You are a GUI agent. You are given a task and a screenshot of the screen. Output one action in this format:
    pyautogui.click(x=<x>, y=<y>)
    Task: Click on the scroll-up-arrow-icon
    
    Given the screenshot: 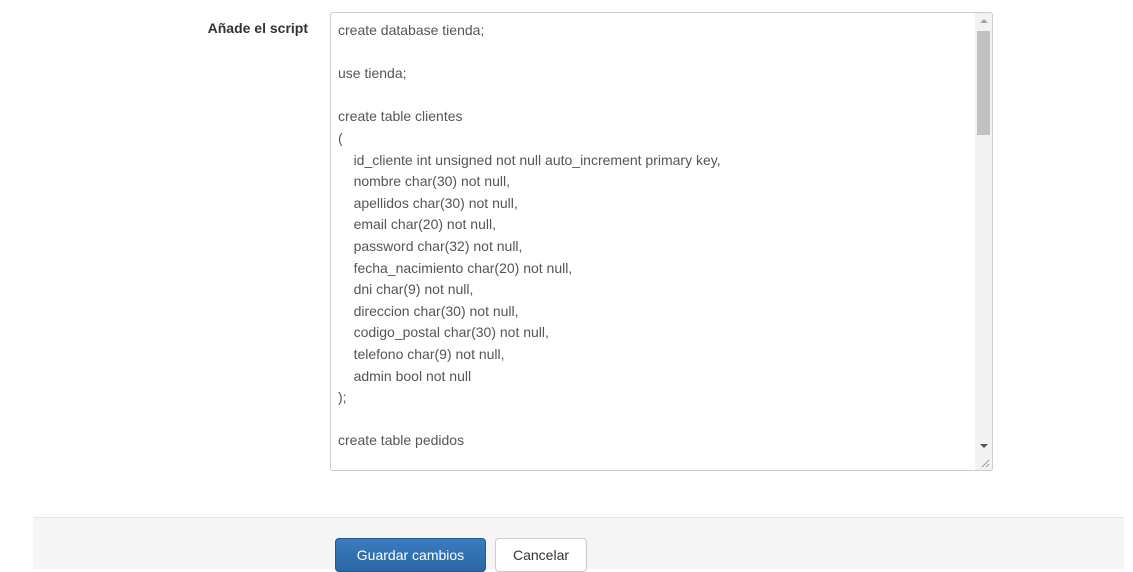 What is the action you would take?
    pyautogui.click(x=984, y=21)
    